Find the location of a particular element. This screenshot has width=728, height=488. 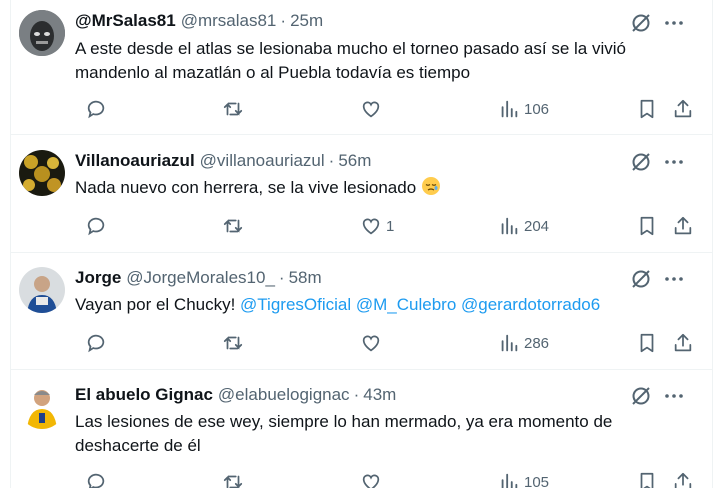

view-count: 204 is located at coordinates (537, 226).